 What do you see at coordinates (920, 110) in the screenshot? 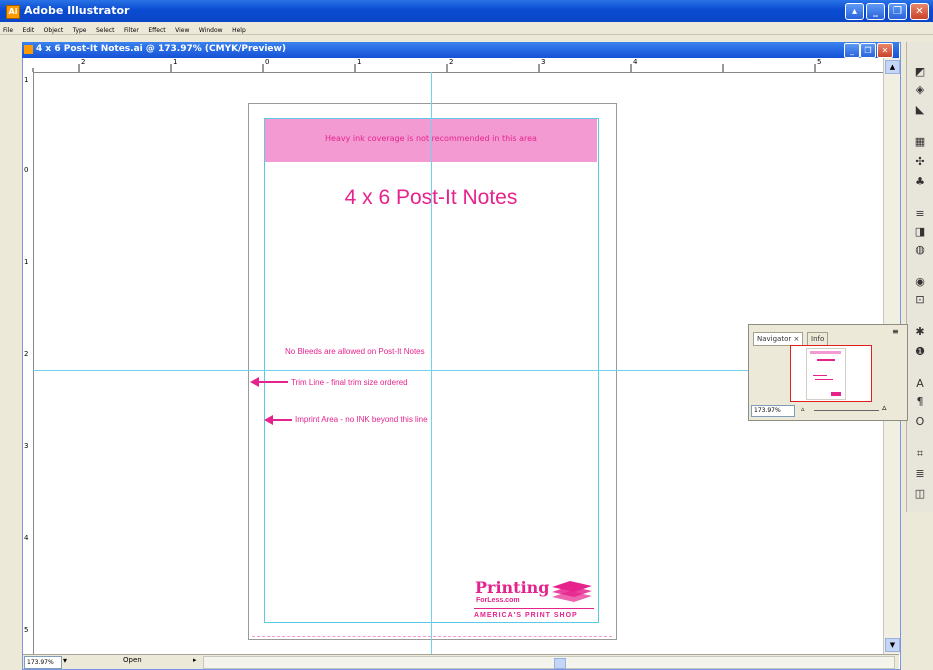
I see `gradient-icon: ◣` at bounding box center [920, 110].